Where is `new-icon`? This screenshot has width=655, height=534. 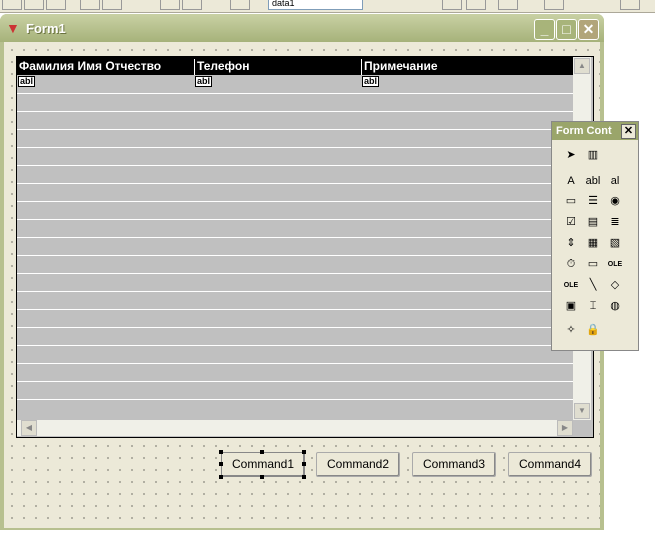 new-icon is located at coordinates (12, 5).